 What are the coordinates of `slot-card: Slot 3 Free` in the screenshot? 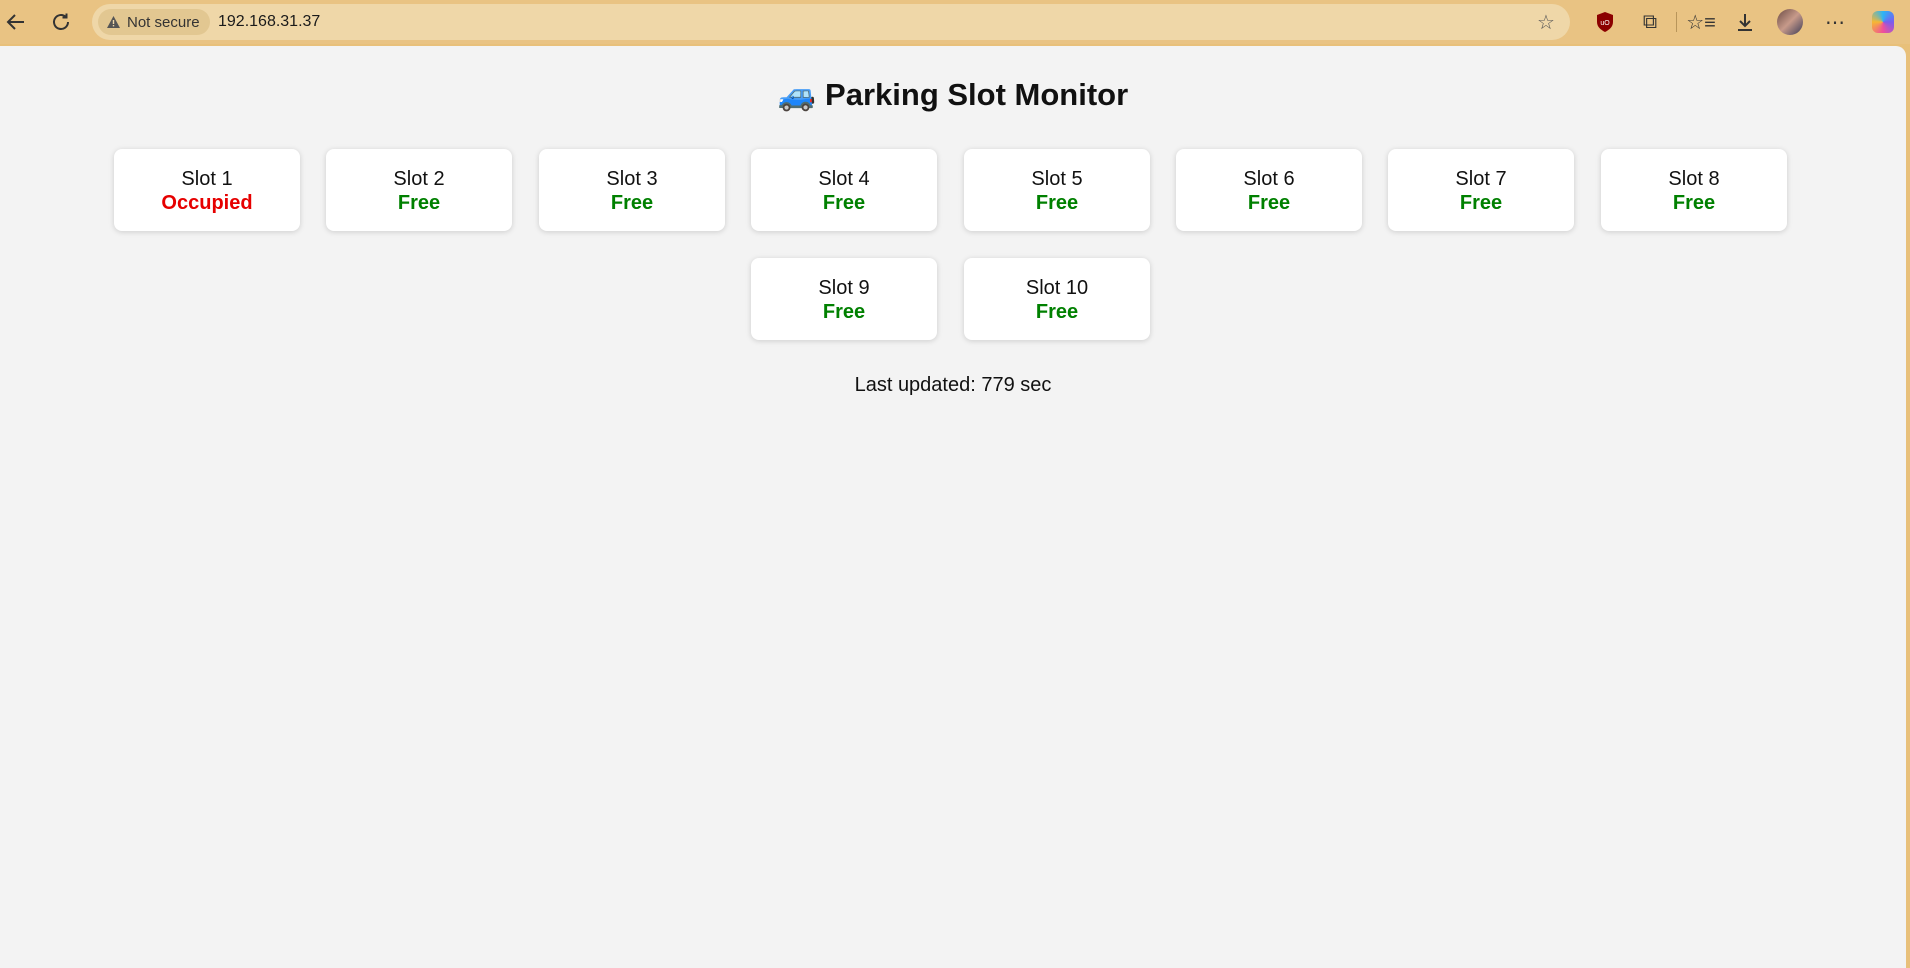 It's located at (632, 190).